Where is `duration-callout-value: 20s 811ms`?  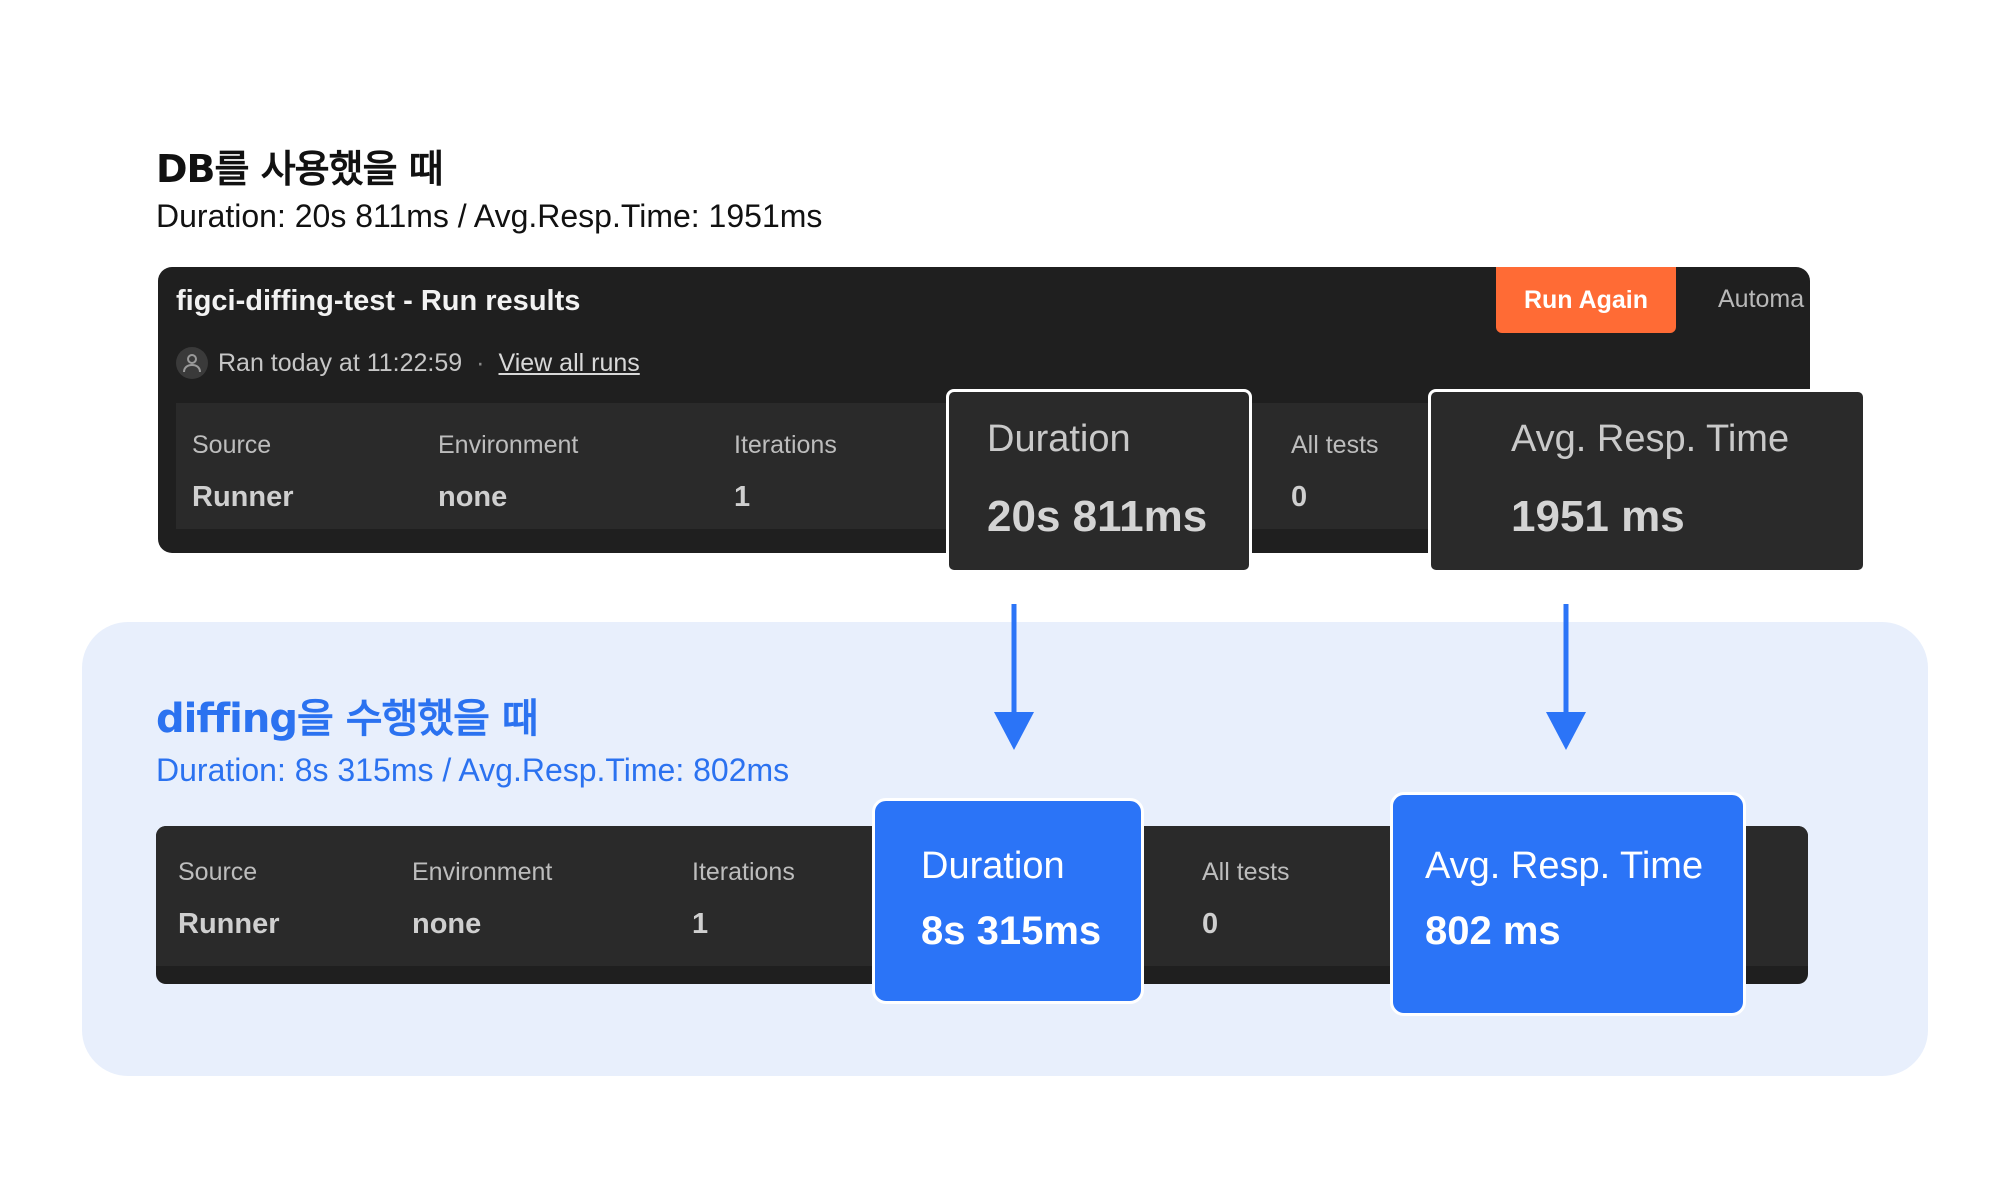
duration-callout-value: 20s 811ms is located at coordinates (1097, 516).